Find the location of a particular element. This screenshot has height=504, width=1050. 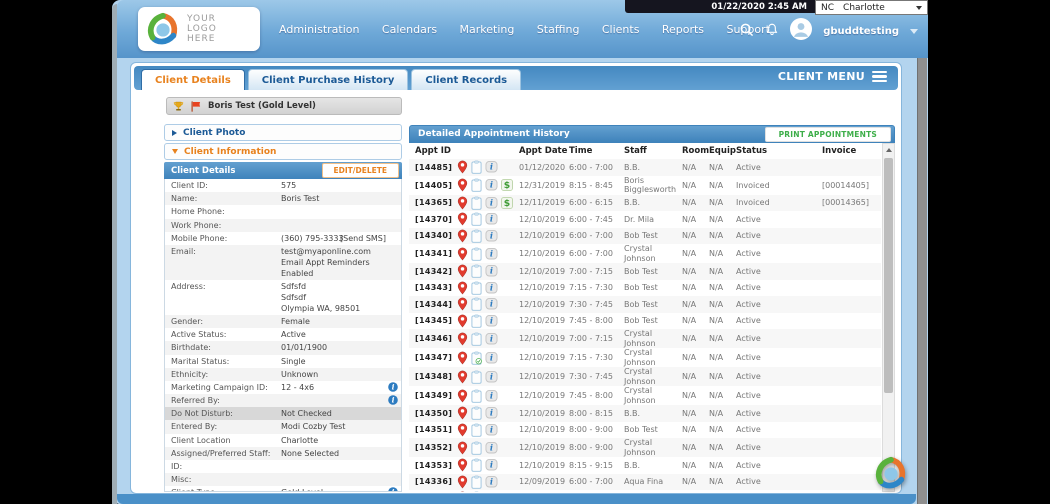

scroll-up-icon is located at coordinates (888, 150).